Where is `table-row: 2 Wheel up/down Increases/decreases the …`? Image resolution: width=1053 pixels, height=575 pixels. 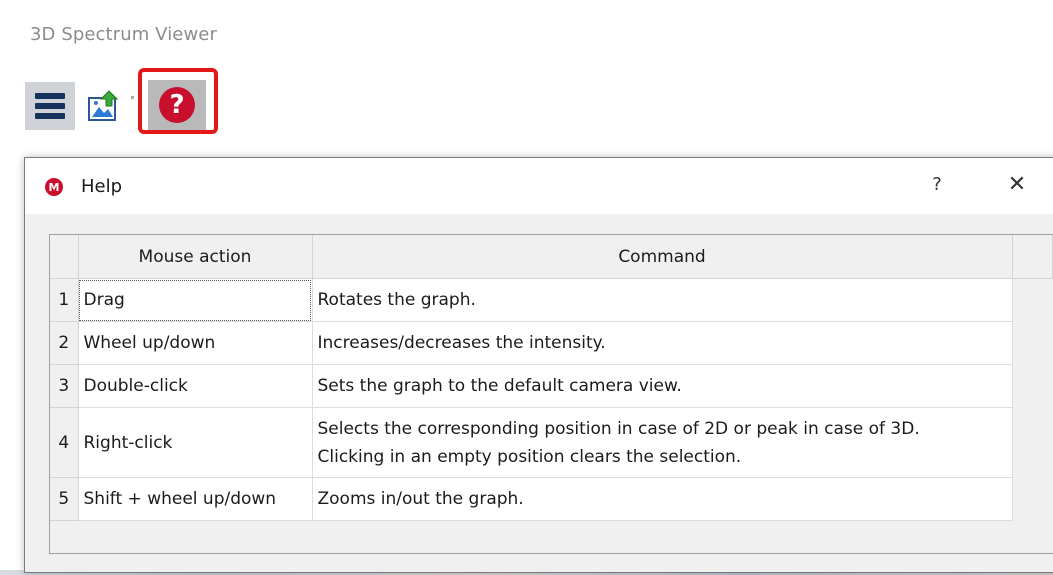 table-row: 2 Wheel up/down Increases/decreases the … is located at coordinates (551, 343).